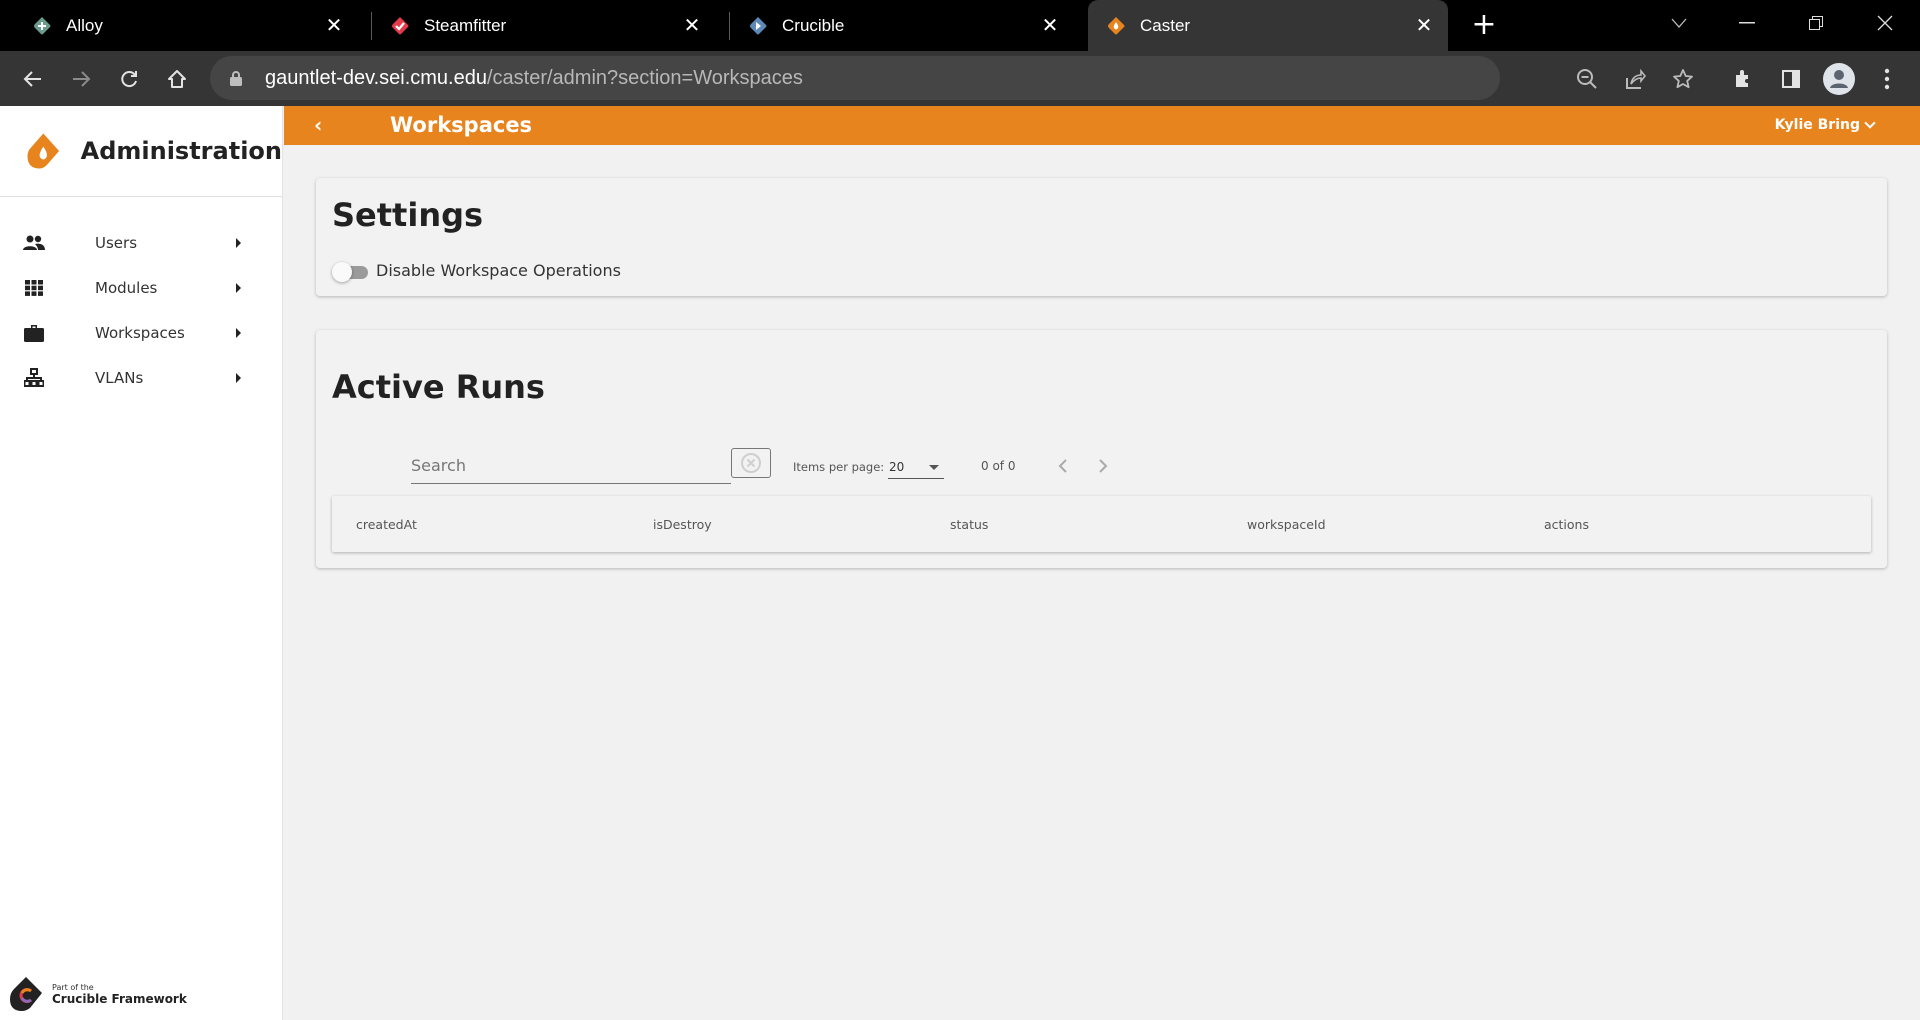 The image size is (1920, 1020). I want to click on search-field, so click(571, 466).